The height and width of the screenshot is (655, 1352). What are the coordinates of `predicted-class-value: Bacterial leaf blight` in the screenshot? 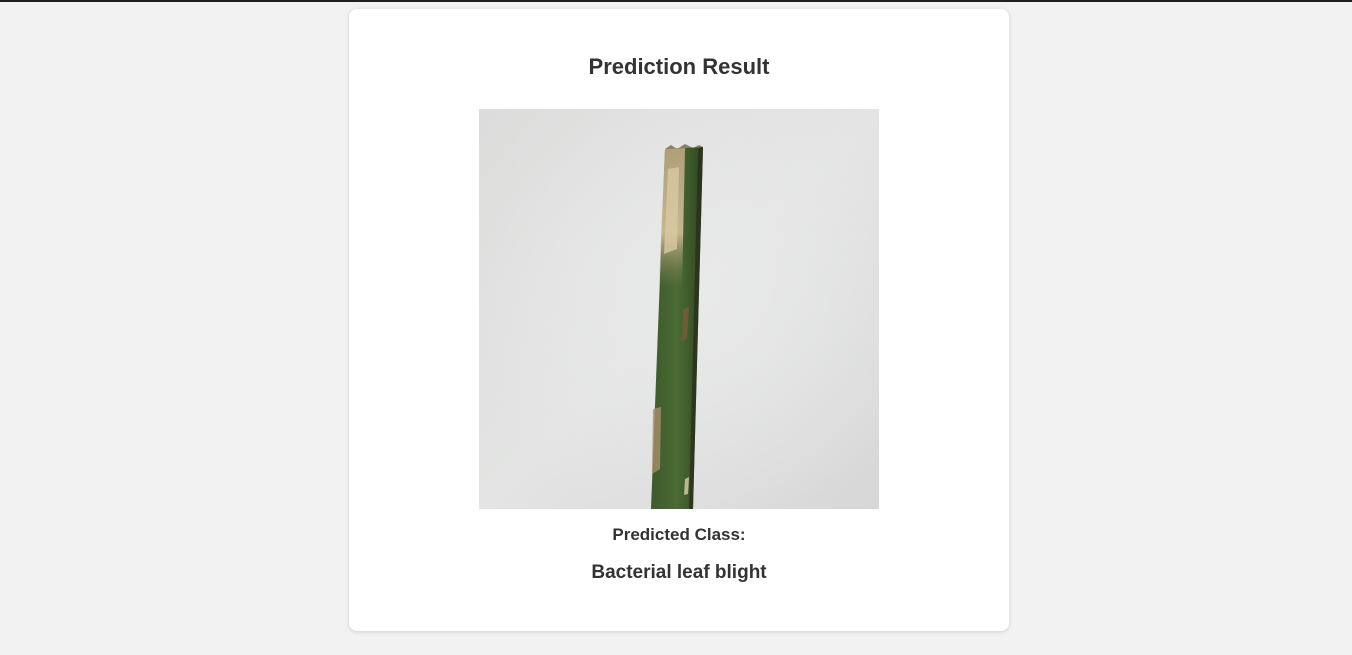 It's located at (679, 572).